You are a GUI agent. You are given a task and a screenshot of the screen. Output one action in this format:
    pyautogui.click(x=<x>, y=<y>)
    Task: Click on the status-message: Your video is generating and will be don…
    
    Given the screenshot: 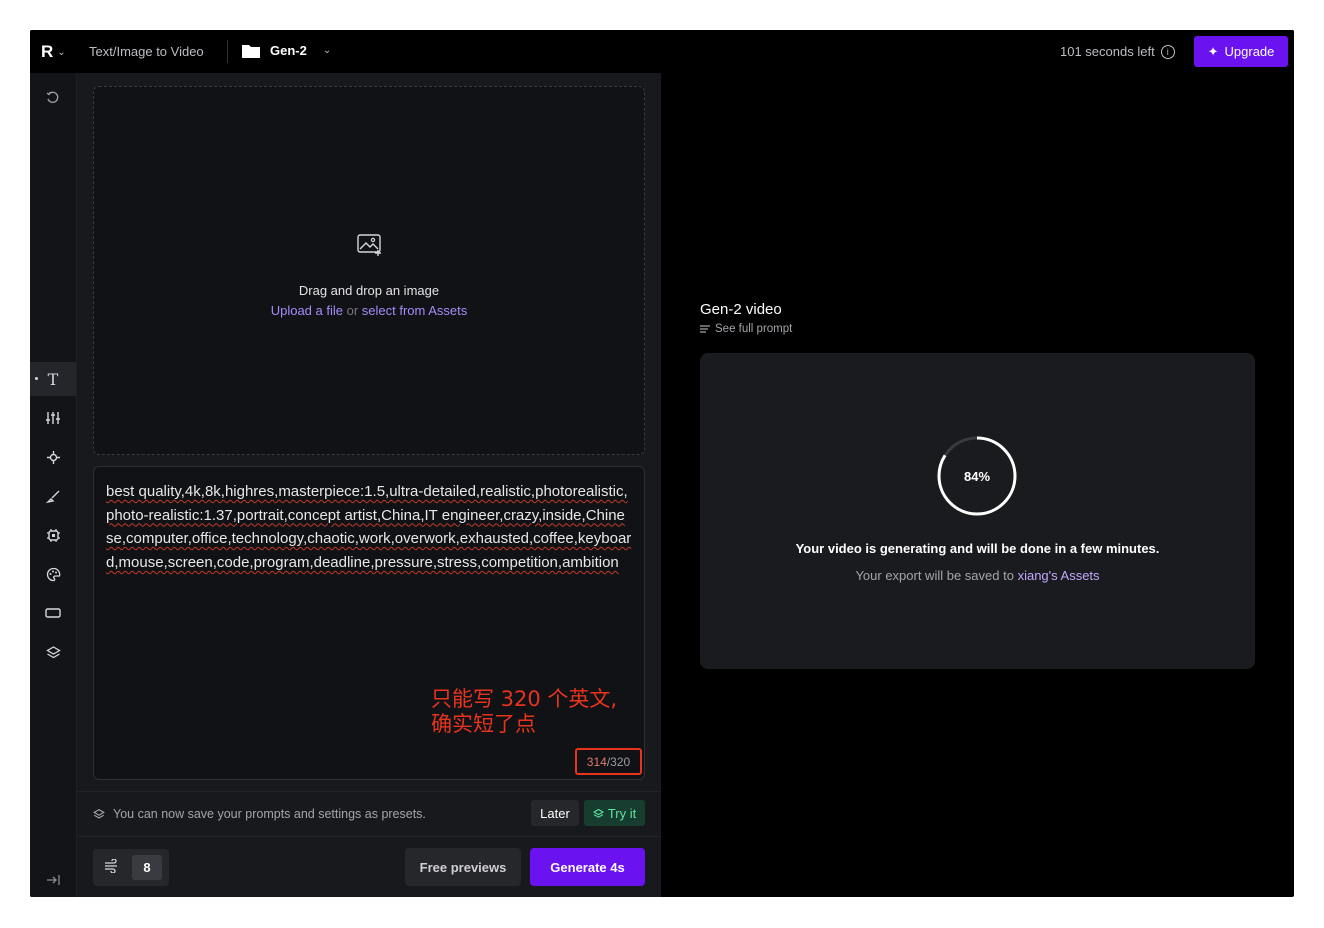 What is the action you would take?
    pyautogui.click(x=977, y=548)
    